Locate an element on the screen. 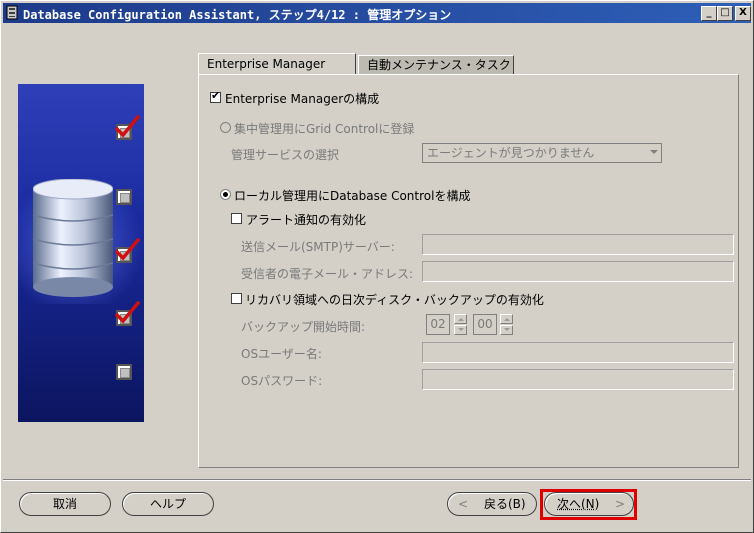  alert-checkbox is located at coordinates (236, 218).